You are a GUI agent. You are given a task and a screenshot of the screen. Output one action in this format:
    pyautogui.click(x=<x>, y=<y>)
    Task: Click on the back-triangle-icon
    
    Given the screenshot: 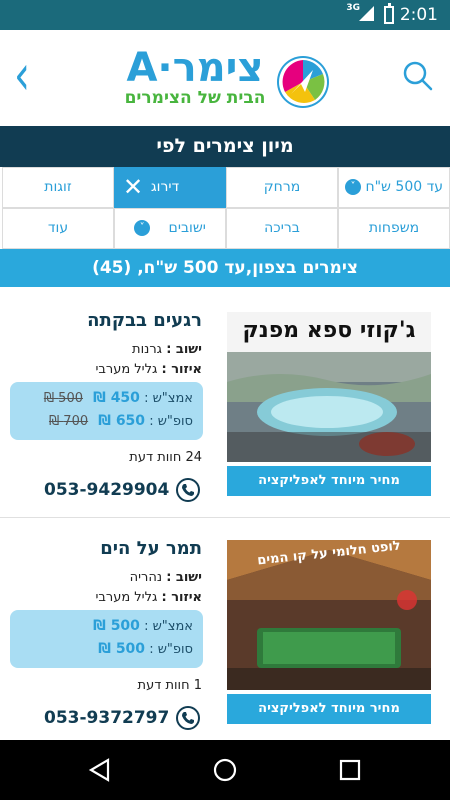 What is the action you would take?
    pyautogui.click(x=100, y=770)
    